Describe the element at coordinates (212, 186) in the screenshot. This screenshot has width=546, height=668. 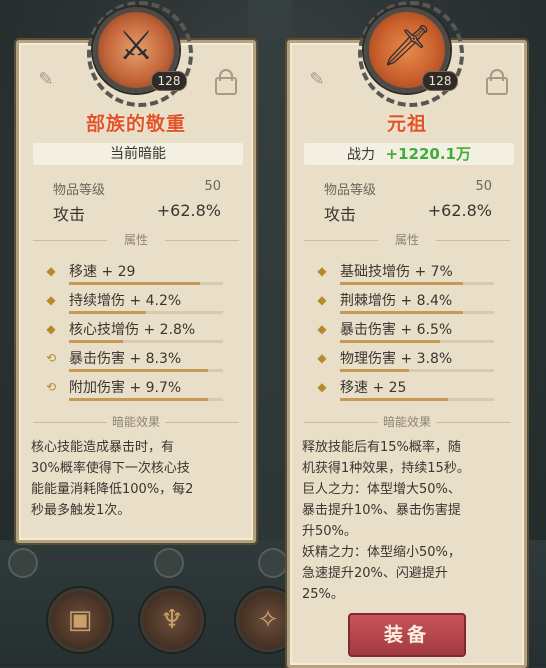
I see `item-level-value: 50` at that location.